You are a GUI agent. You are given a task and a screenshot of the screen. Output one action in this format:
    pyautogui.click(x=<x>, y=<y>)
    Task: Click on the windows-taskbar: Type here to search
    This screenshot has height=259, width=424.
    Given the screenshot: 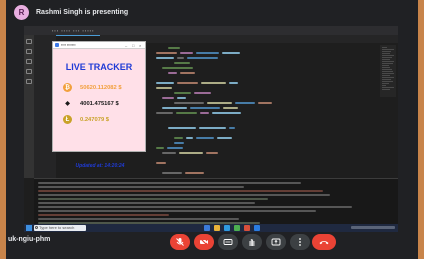 What is the action you would take?
    pyautogui.click(x=211, y=228)
    